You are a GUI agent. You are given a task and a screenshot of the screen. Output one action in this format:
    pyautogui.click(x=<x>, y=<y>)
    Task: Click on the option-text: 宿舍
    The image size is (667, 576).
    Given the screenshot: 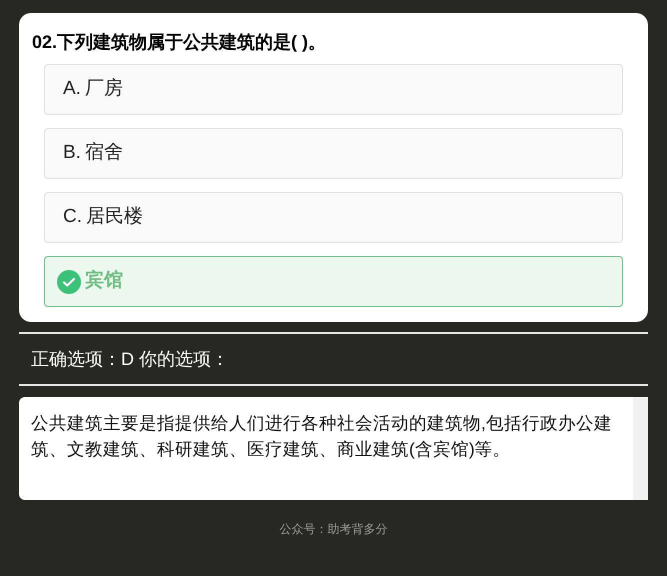 What is the action you would take?
    pyautogui.click(x=103, y=153)
    